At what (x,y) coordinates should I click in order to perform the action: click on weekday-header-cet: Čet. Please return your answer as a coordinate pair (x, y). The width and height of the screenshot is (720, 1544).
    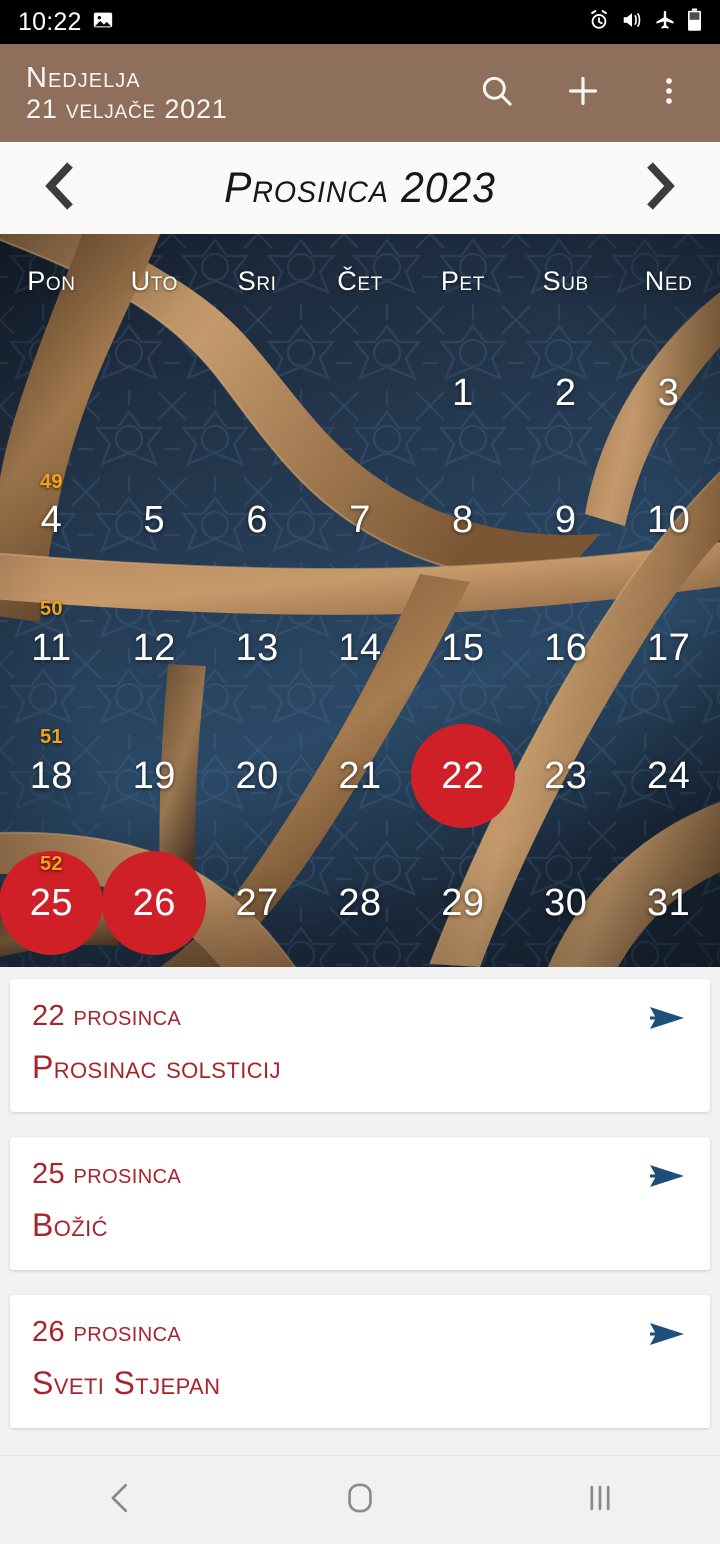
    Looking at the image, I should click on (360, 281).